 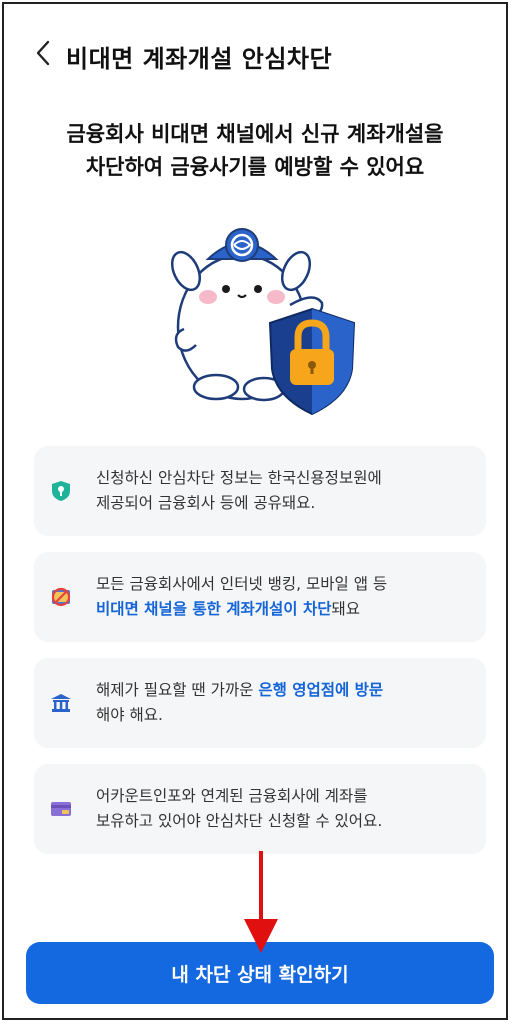 I want to click on info-card-line-1: 해제가 필요할 땐 가까운 은행 영업점에 방문, so click(x=286, y=690).